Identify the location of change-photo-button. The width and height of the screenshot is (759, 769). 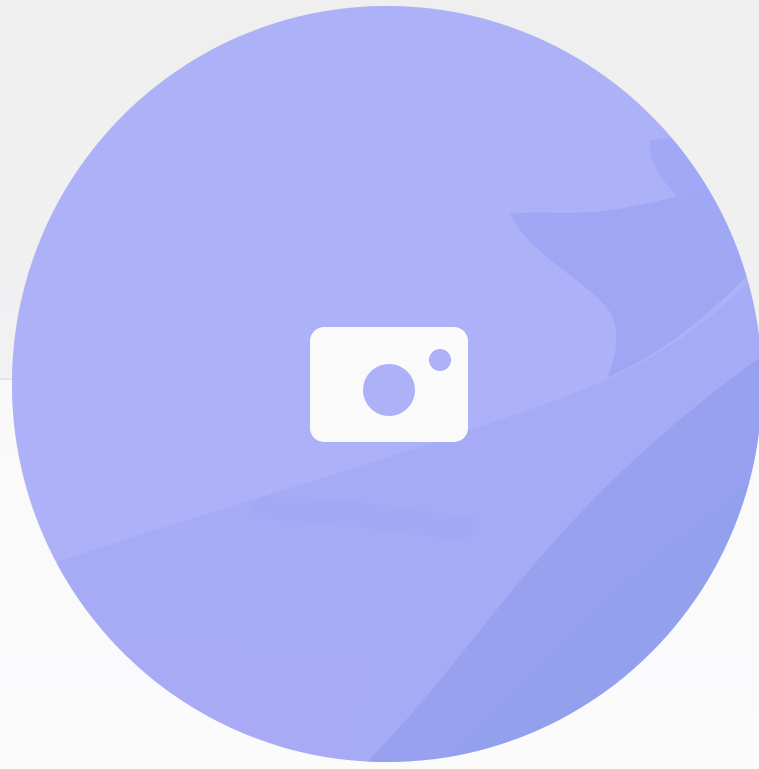
(389, 384).